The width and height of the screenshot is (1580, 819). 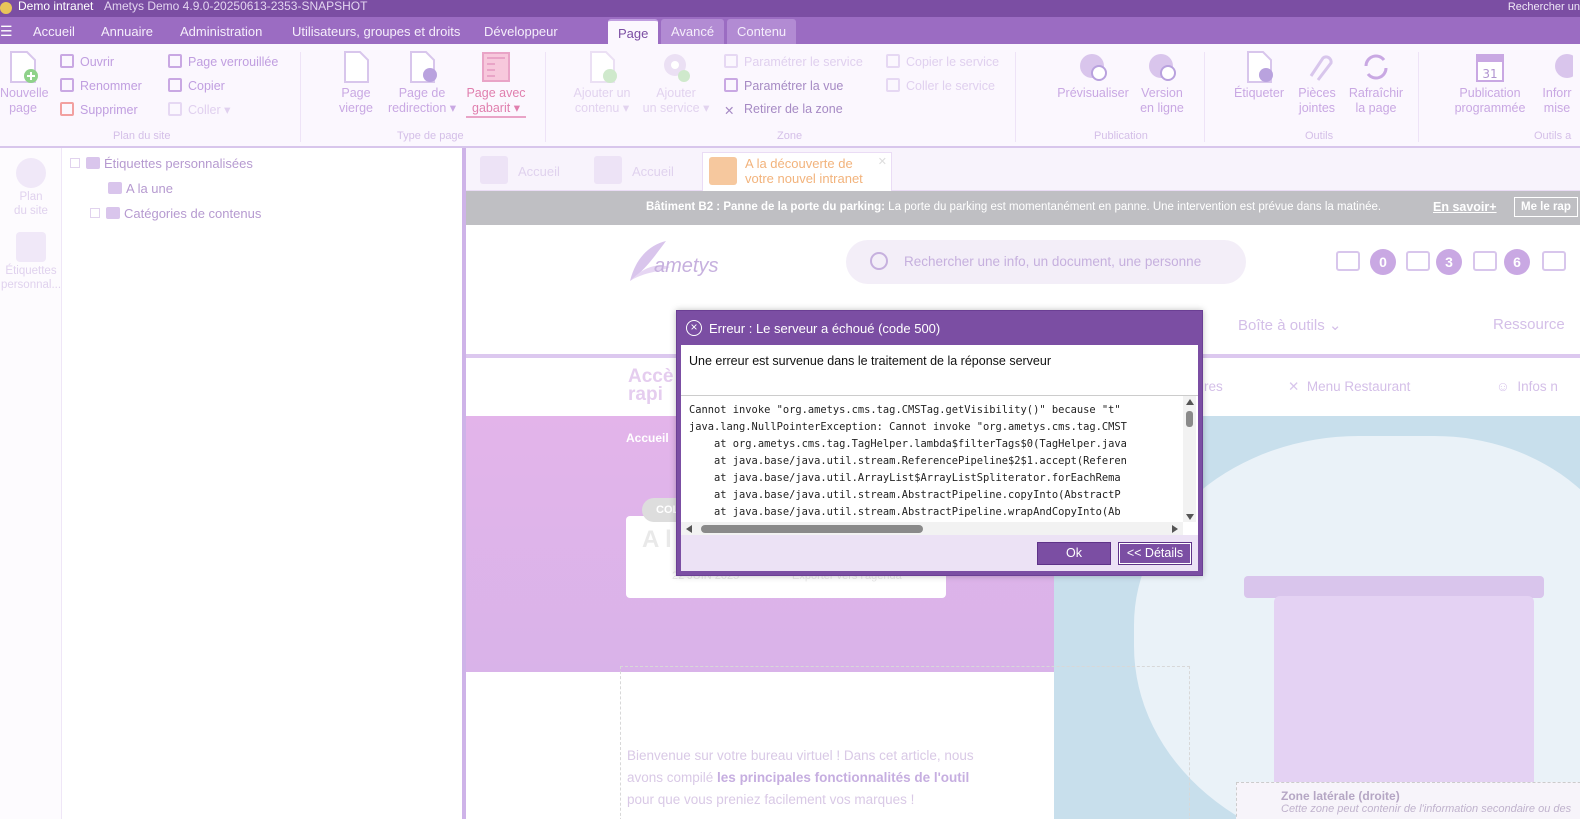 I want to click on quick-item-infos: ☺ Infos n, so click(x=1527, y=386).